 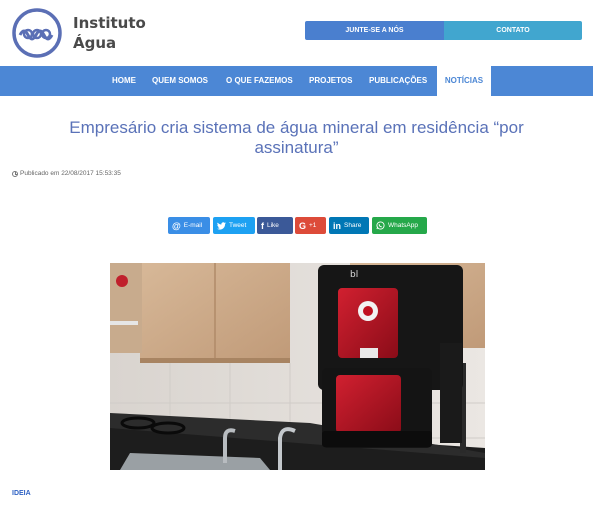 I want to click on whatsapp-icon, so click(x=380, y=225).